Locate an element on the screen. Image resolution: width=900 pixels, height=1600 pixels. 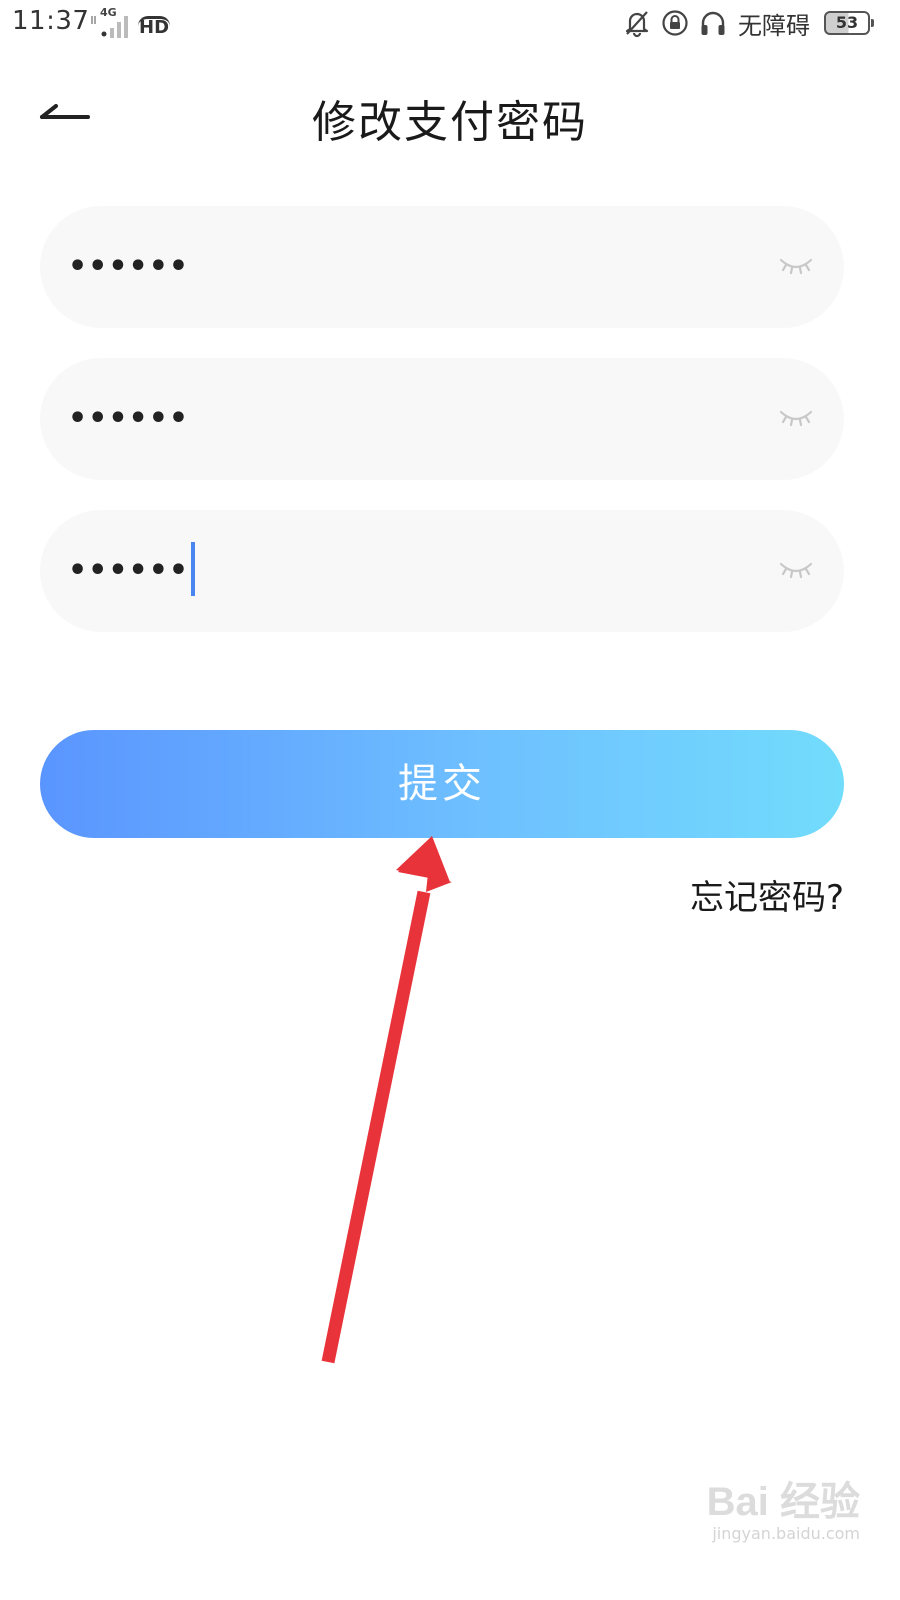
page-title: 修改支付密码 is located at coordinates (450, 122).